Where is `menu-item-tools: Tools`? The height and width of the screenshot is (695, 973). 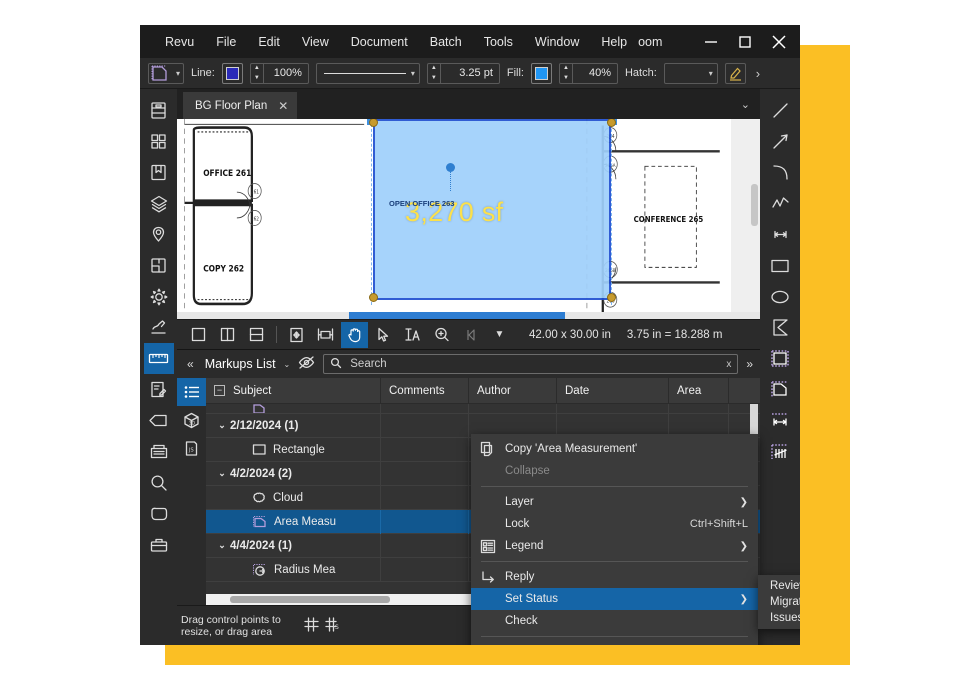
menu-item-tools: Tools is located at coordinates (498, 42).